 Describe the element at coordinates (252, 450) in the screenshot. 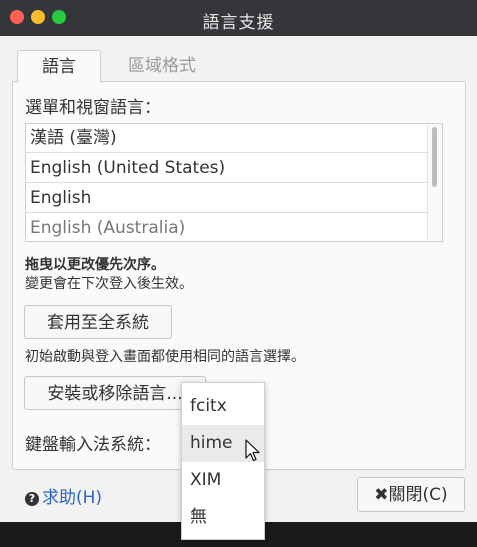

I see `mouse-cursor-icon` at that location.